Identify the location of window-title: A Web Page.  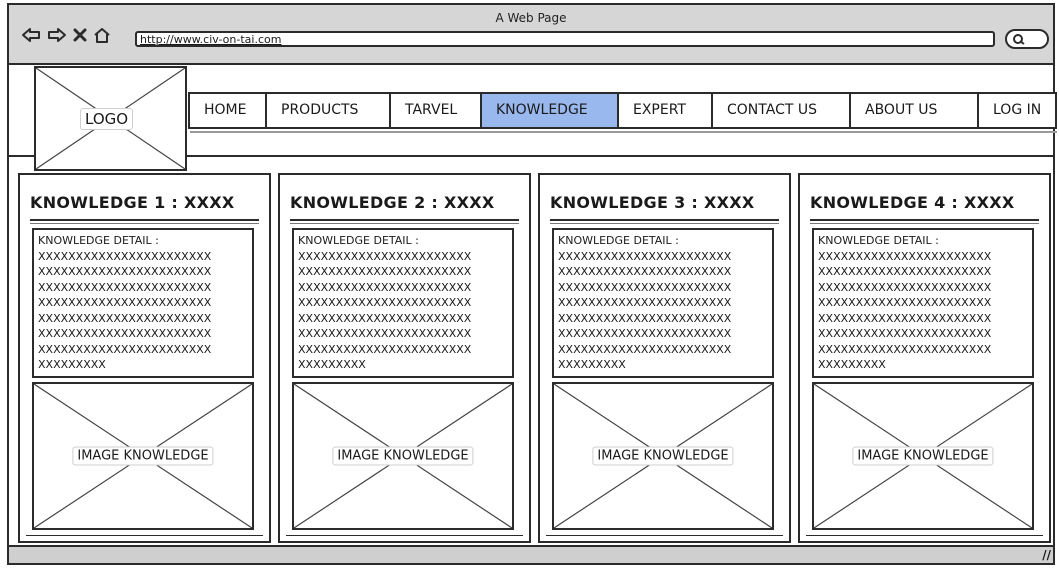
(531, 18).